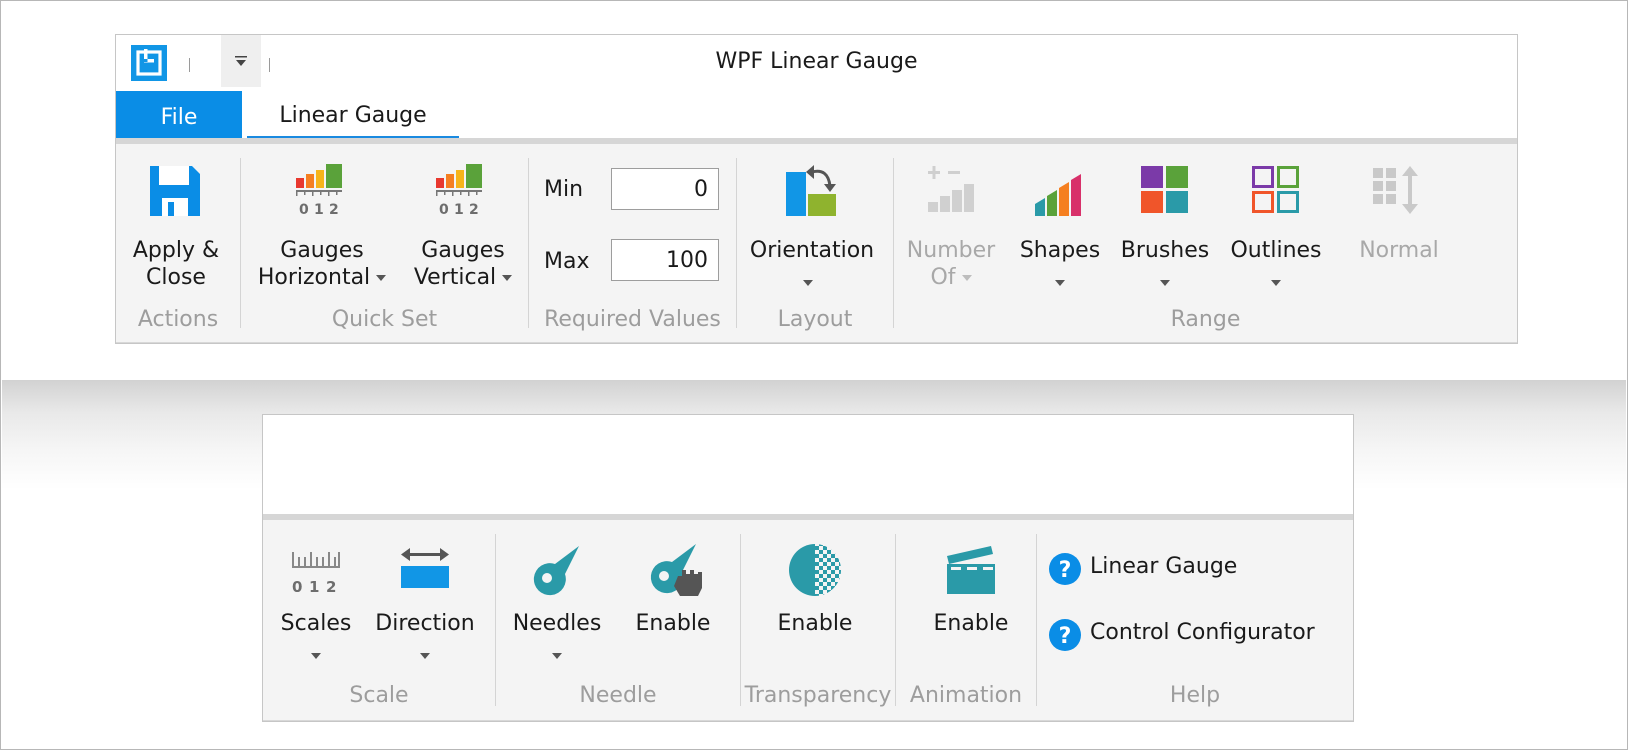 This screenshot has height=750, width=1628. What do you see at coordinates (564, 189) in the screenshot?
I see `min-label: Min` at bounding box center [564, 189].